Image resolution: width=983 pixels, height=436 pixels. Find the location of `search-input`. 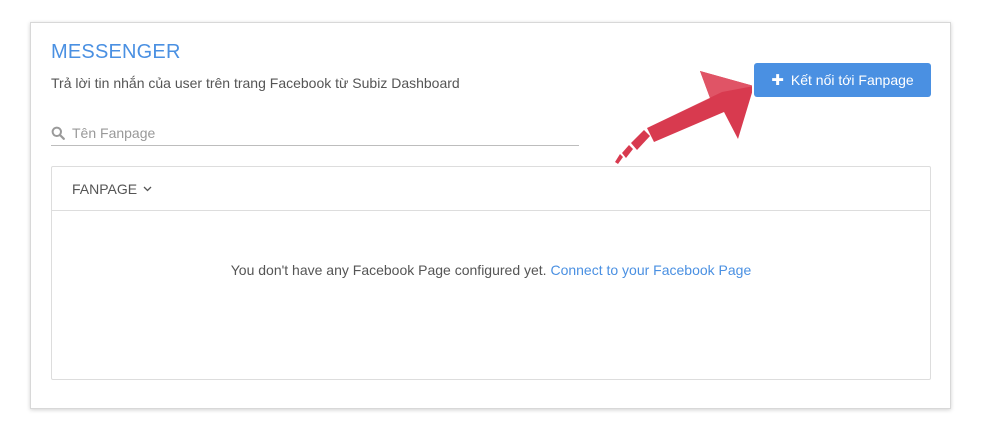

search-input is located at coordinates (324, 133).